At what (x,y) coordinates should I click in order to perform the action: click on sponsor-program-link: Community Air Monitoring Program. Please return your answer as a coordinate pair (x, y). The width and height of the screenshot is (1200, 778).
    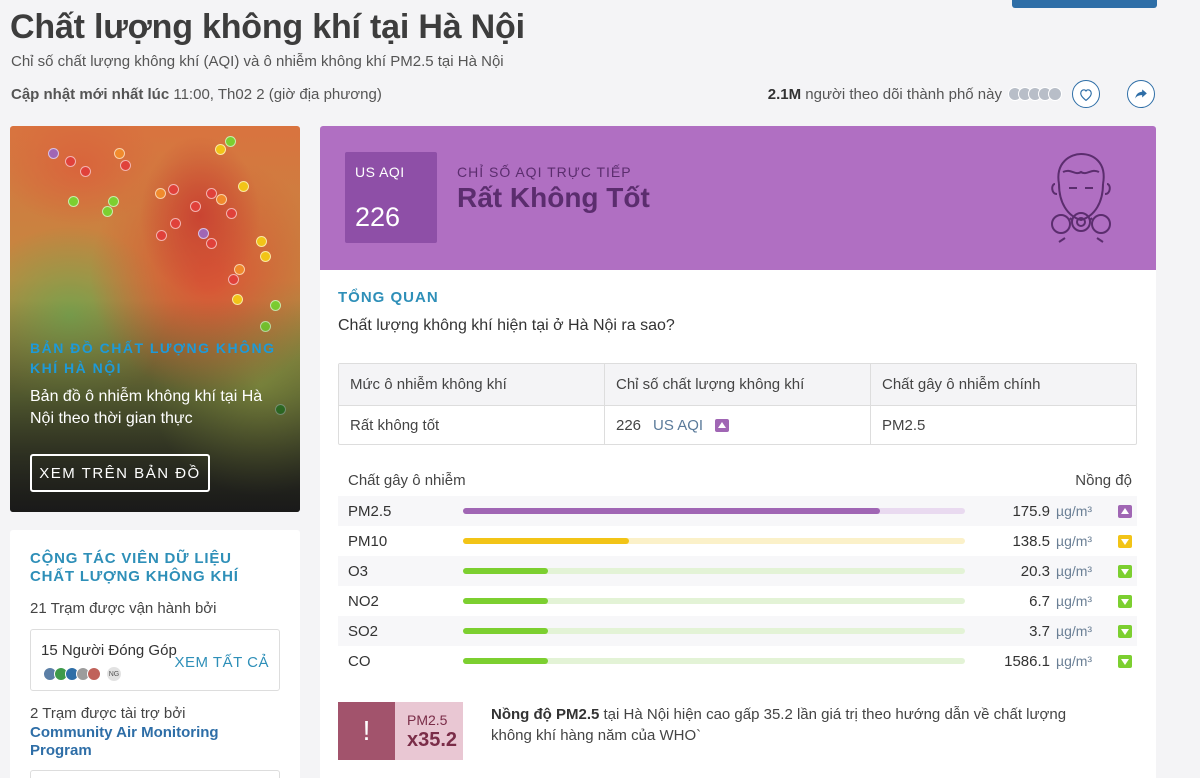
    Looking at the image, I should click on (155, 742).